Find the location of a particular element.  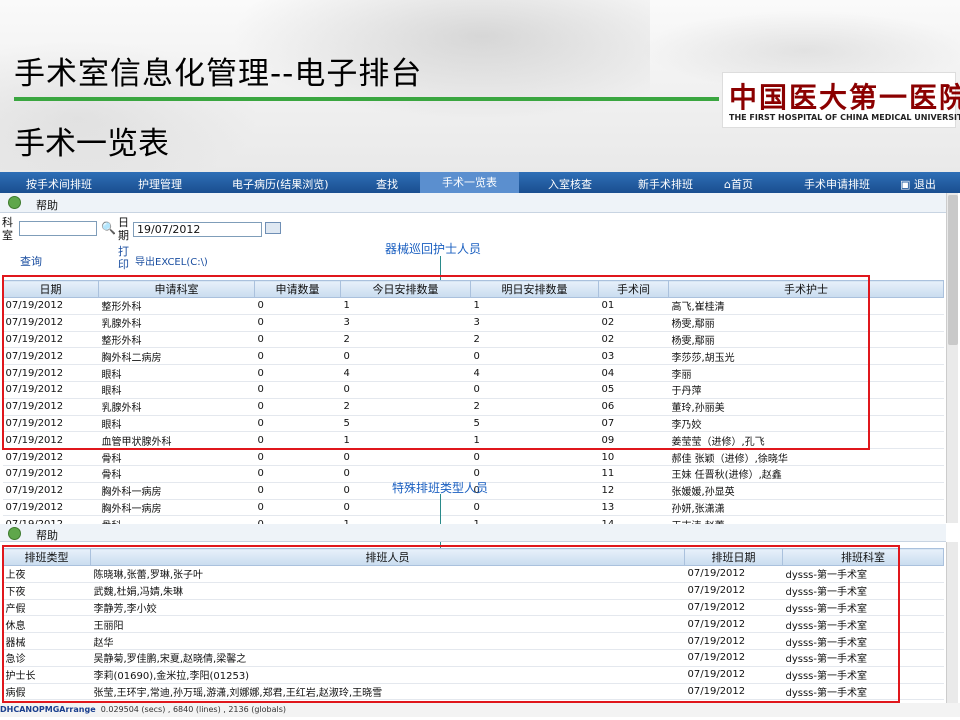

nav-item-room-schedule: 按手术间排班 is located at coordinates (59, 184).